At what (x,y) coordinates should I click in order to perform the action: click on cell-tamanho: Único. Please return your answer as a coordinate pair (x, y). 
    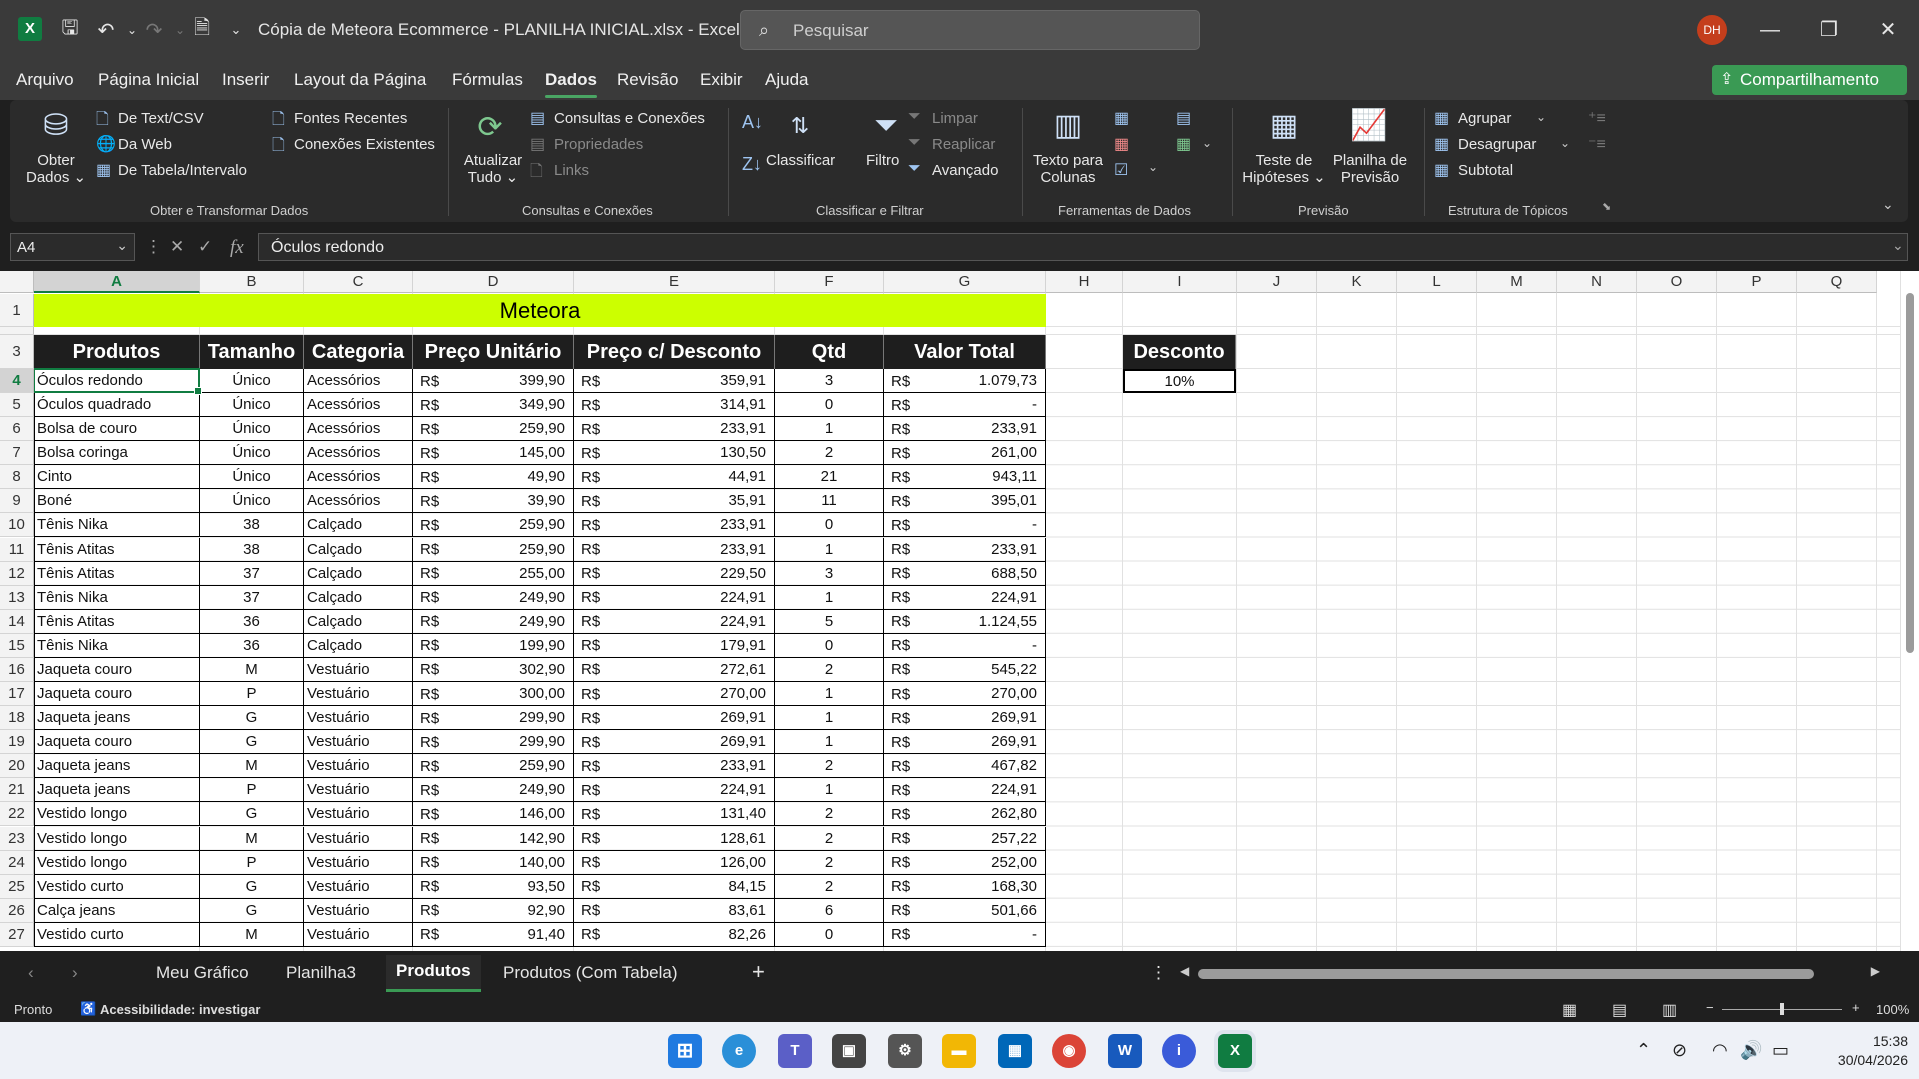
    Looking at the image, I should click on (252, 477).